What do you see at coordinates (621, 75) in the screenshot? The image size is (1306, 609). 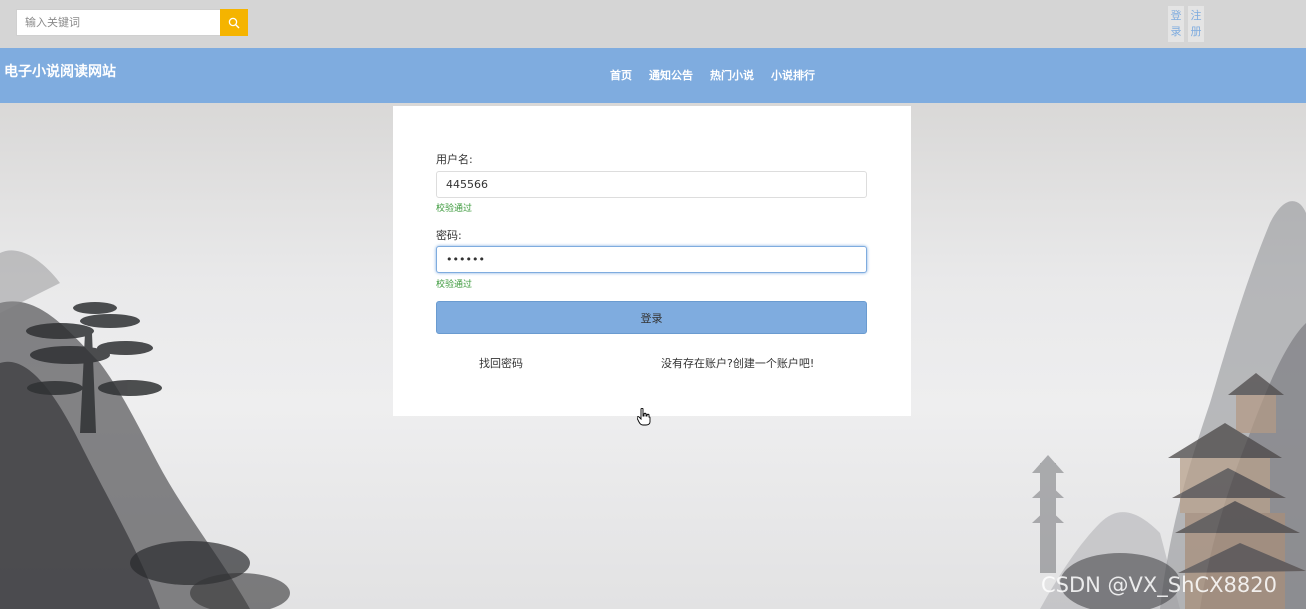 I see `nav-item-home: 首页` at bounding box center [621, 75].